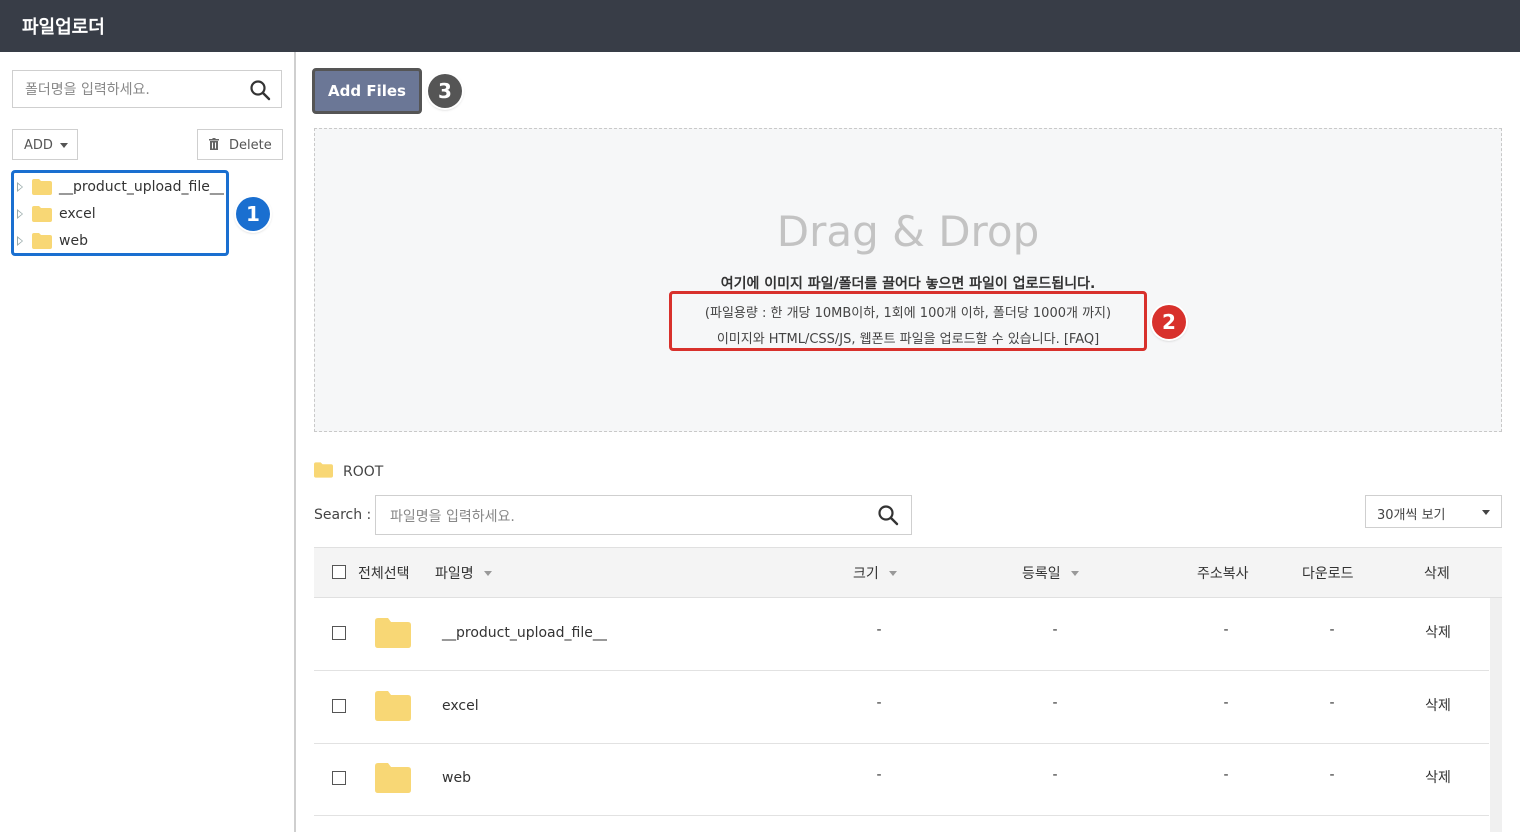 The image size is (1520, 832). I want to click on annotation-badge-1: 1, so click(253, 214).